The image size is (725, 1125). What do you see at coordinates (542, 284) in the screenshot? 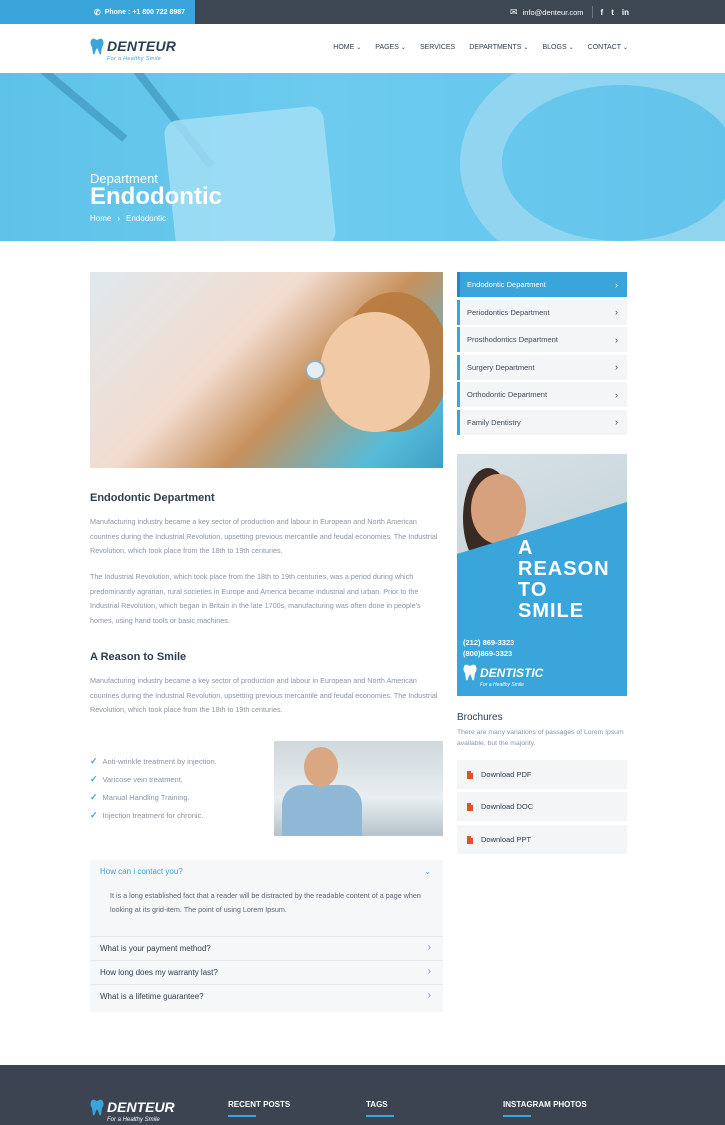
I see `department-item-endodontic: Endodontic Department ›` at bounding box center [542, 284].